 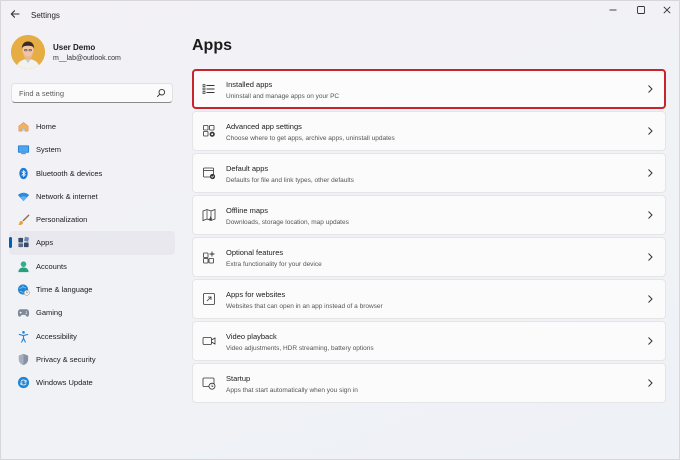 I want to click on update-icon, so click(x=23, y=383).